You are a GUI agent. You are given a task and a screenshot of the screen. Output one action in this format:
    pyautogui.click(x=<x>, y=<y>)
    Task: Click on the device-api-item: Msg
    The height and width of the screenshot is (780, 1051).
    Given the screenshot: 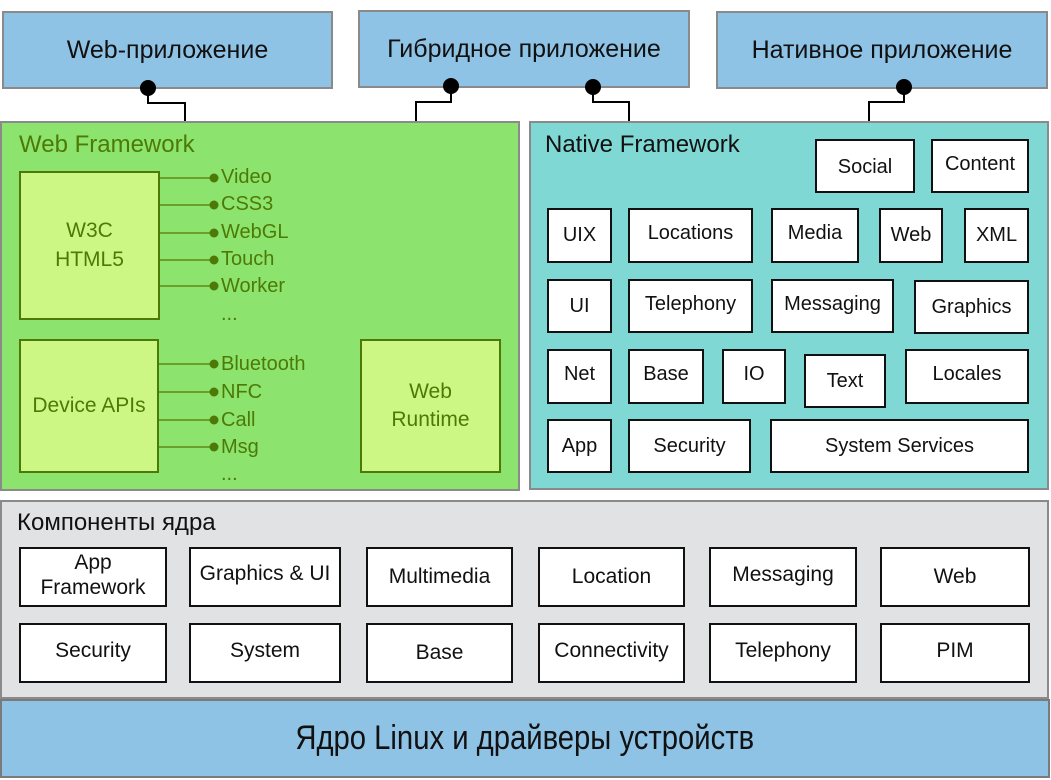 What is the action you would take?
    pyautogui.click(x=240, y=447)
    